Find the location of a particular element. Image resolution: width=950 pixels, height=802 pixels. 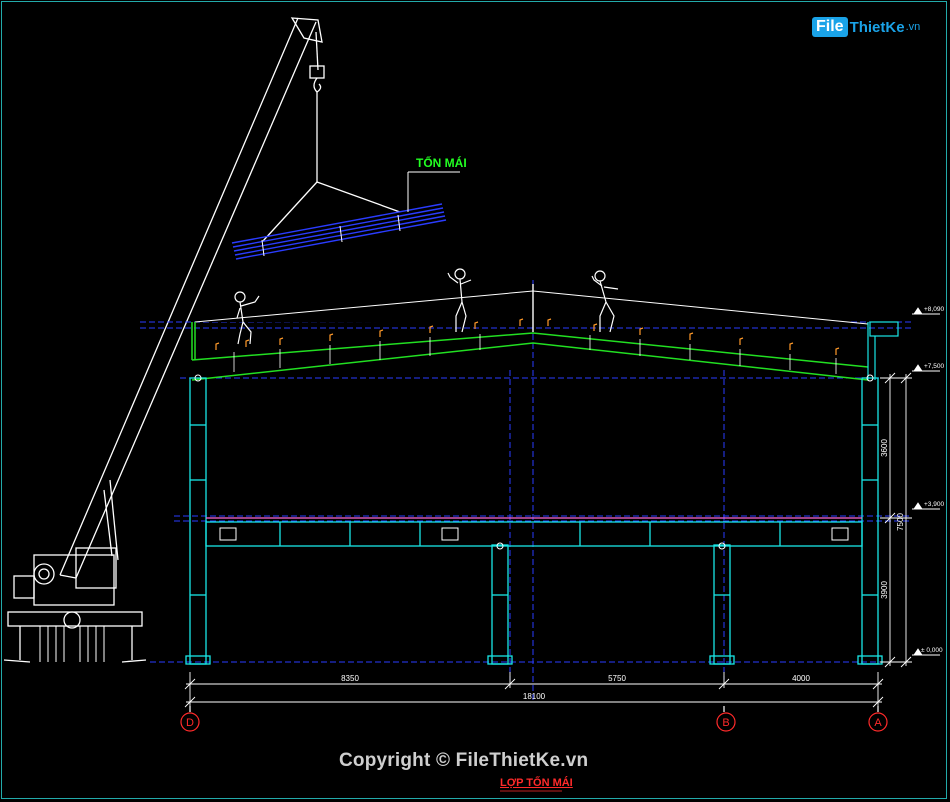

purlins is located at coordinates (527, 336).